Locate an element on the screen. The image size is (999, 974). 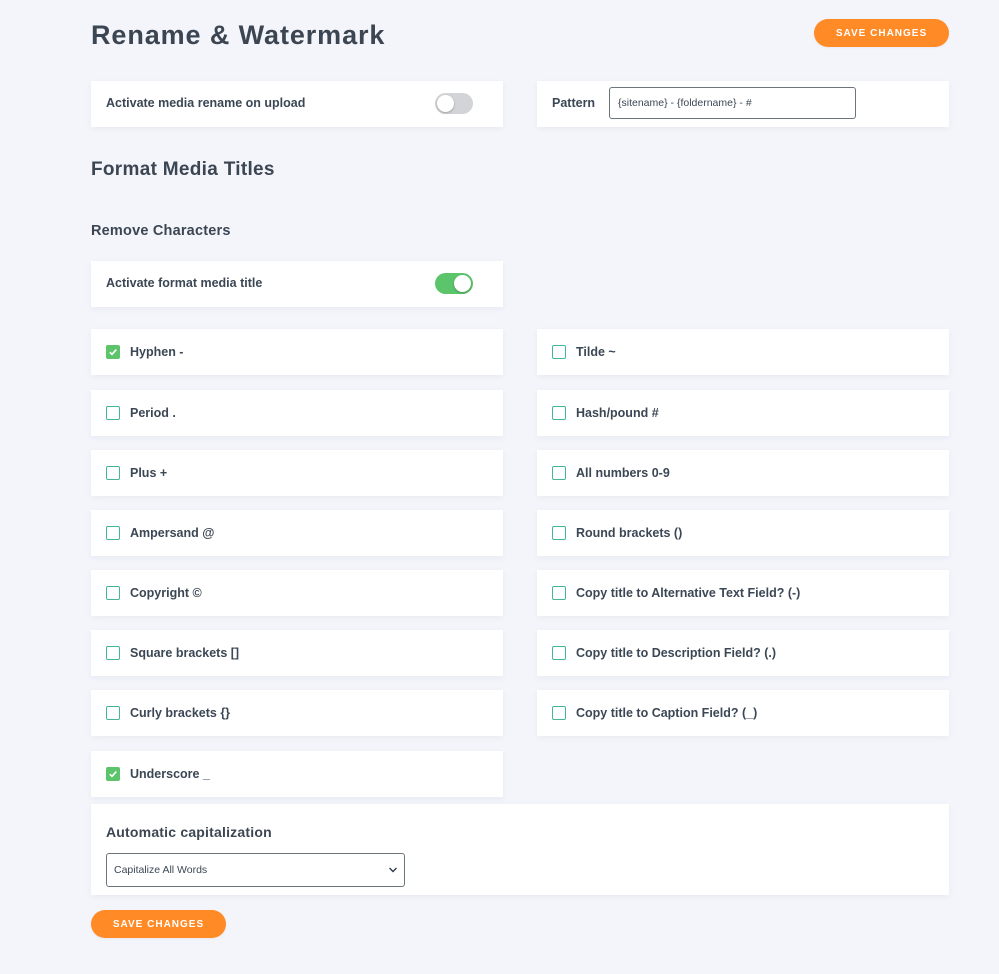
option-square-brackets: Square brackets [] is located at coordinates (297, 653).